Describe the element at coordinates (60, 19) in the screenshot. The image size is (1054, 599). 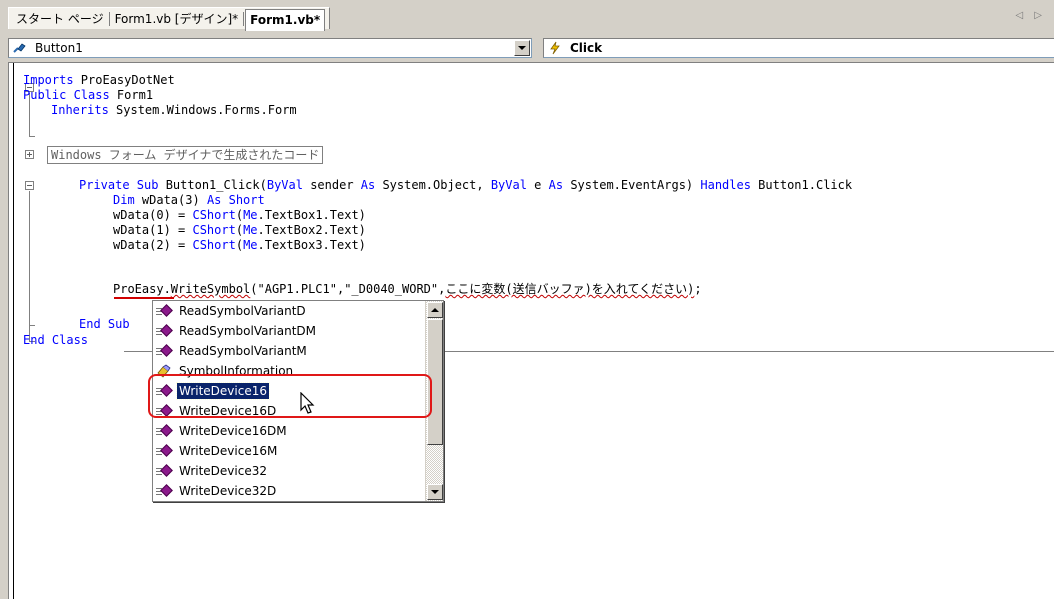
I see `tab-start-page: スタート ページ` at that location.